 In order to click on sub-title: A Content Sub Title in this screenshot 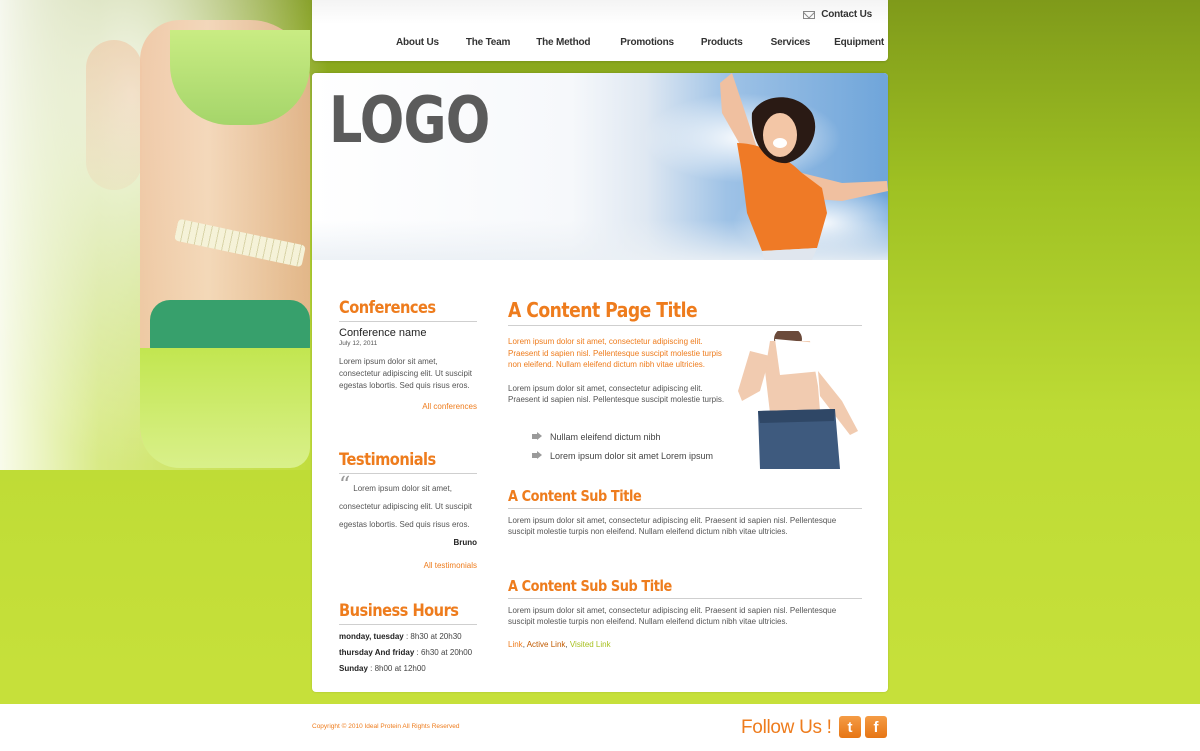, I will do `click(575, 495)`.